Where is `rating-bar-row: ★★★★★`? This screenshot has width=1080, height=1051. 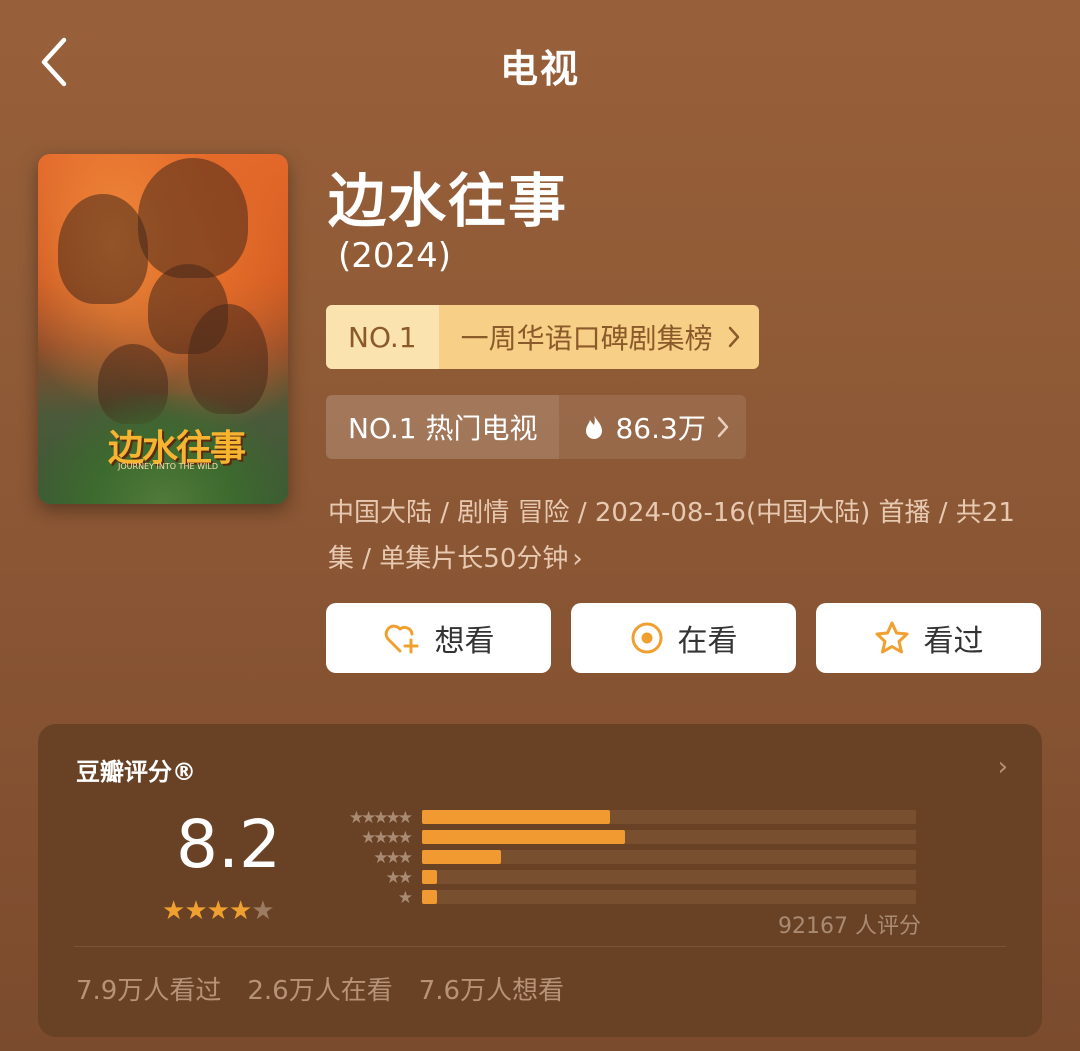 rating-bar-row: ★★★★★ is located at coordinates (620, 818).